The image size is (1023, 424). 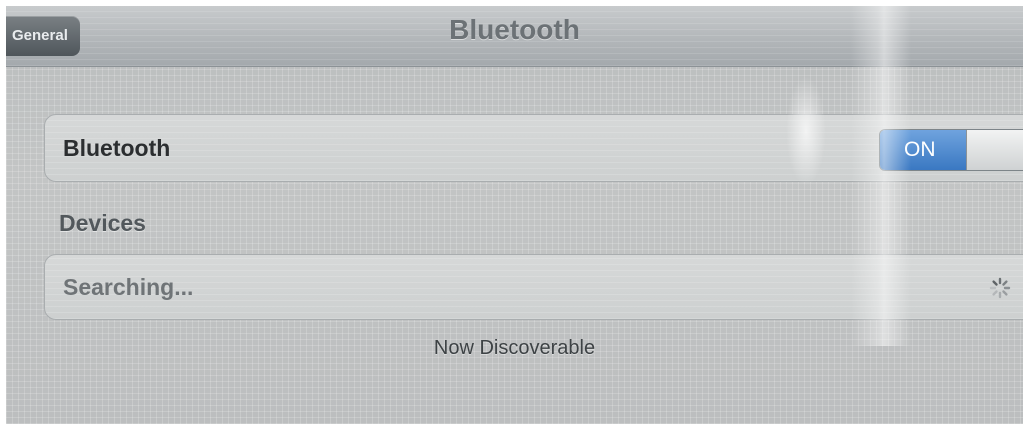 What do you see at coordinates (994, 150) in the screenshot?
I see `toggle-knob` at bounding box center [994, 150].